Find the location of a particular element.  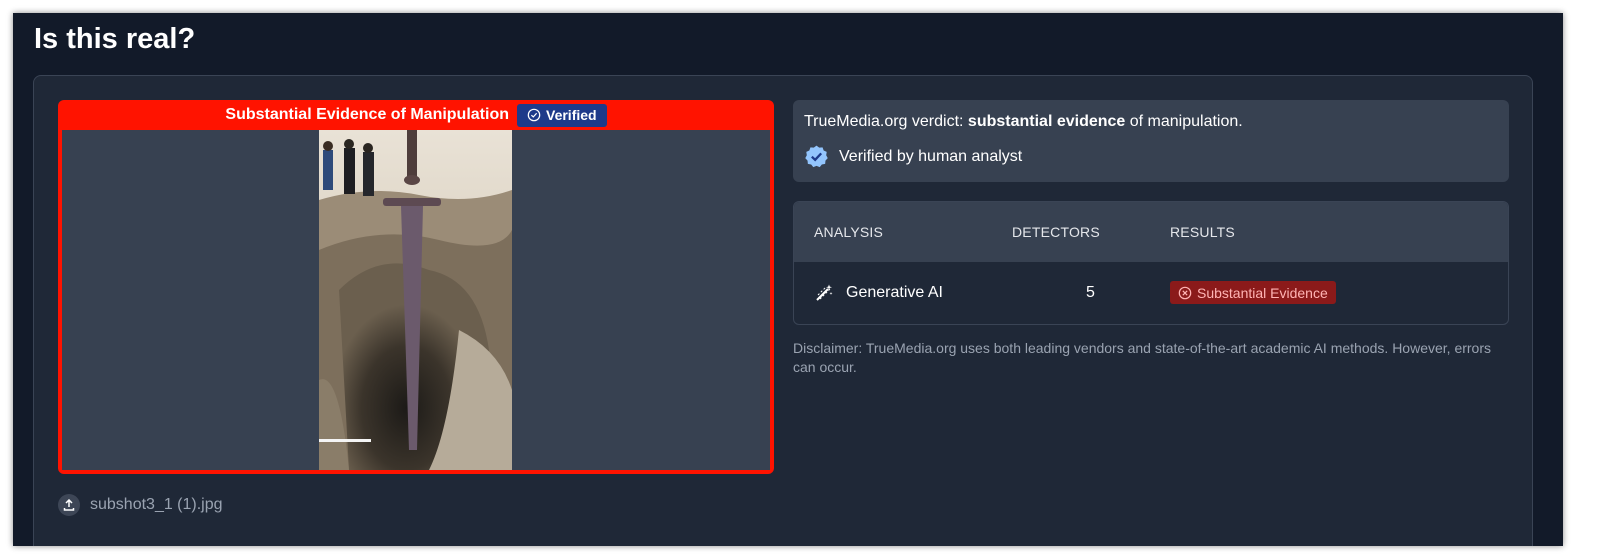

verified-label: Verified is located at coordinates (571, 115).